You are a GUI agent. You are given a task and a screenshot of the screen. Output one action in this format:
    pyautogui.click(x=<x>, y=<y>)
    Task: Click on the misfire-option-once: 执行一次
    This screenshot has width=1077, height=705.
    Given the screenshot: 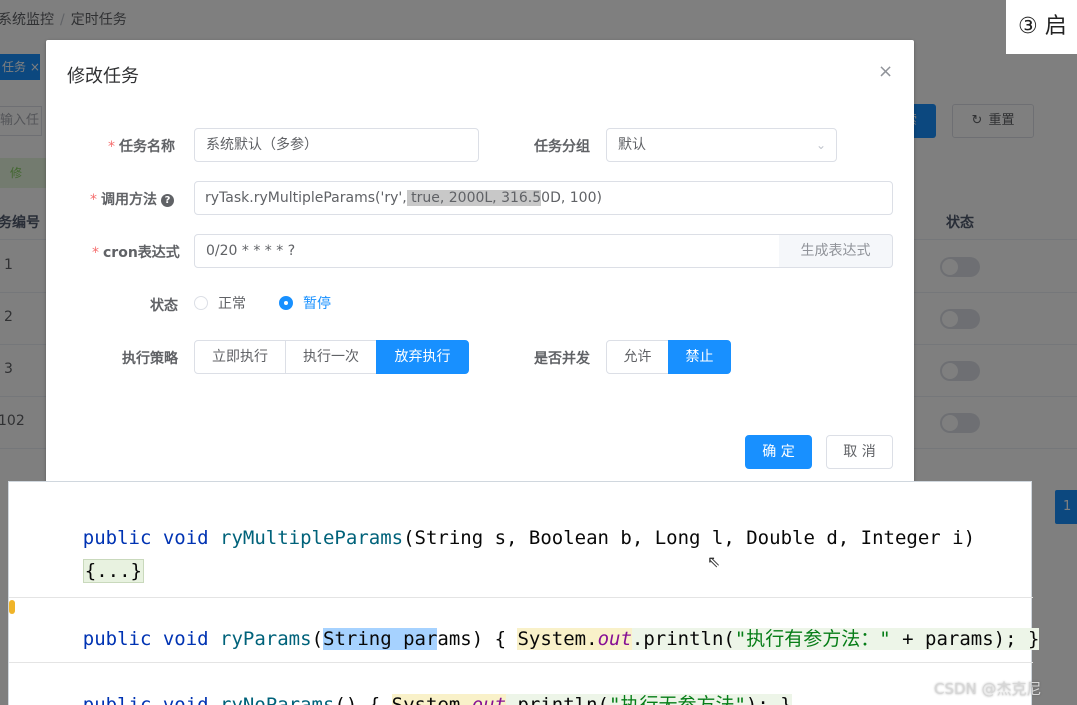 What is the action you would take?
    pyautogui.click(x=331, y=357)
    